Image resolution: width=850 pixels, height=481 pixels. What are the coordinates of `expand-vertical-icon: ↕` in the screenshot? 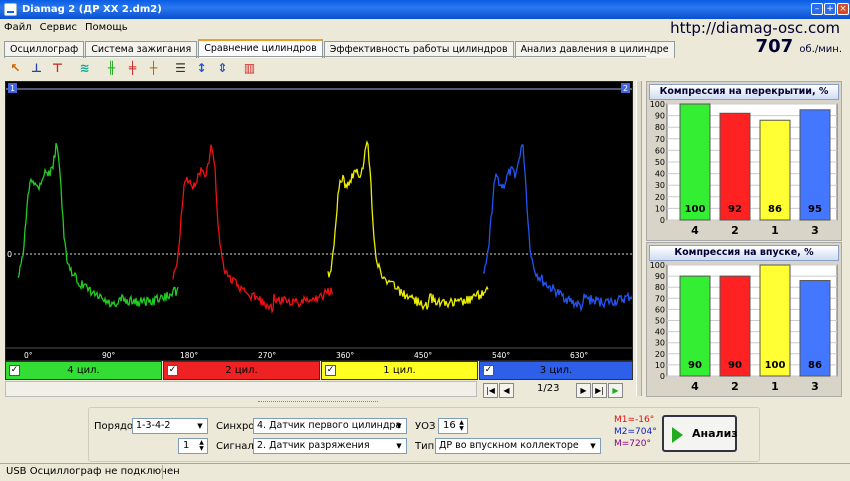 It's located at (201, 68).